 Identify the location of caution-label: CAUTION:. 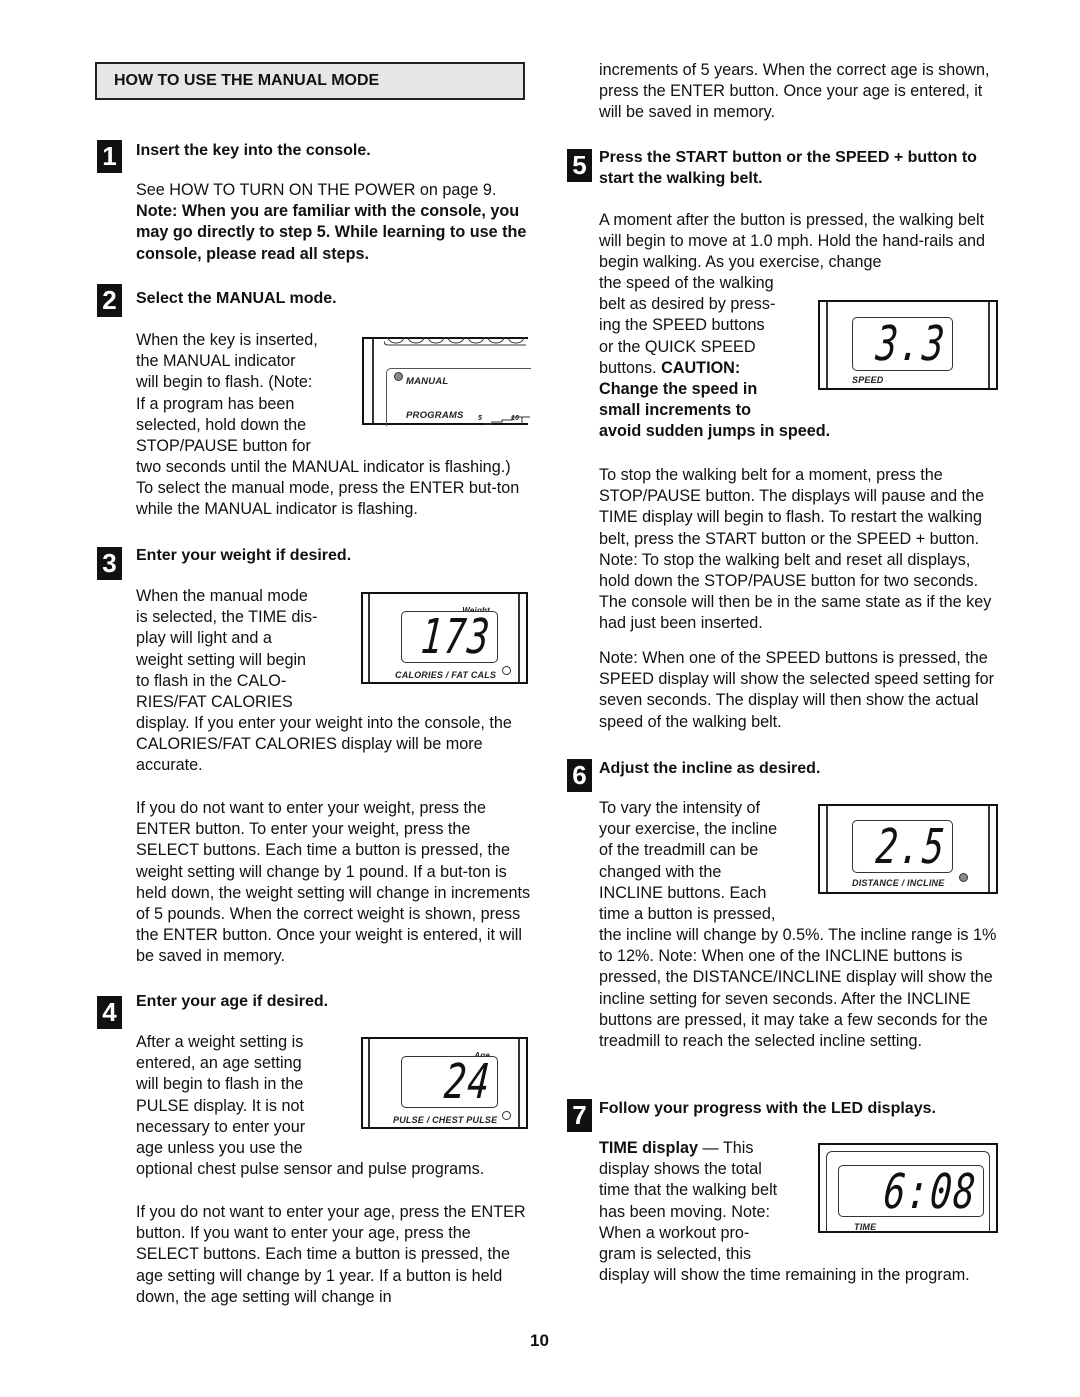
(701, 367).